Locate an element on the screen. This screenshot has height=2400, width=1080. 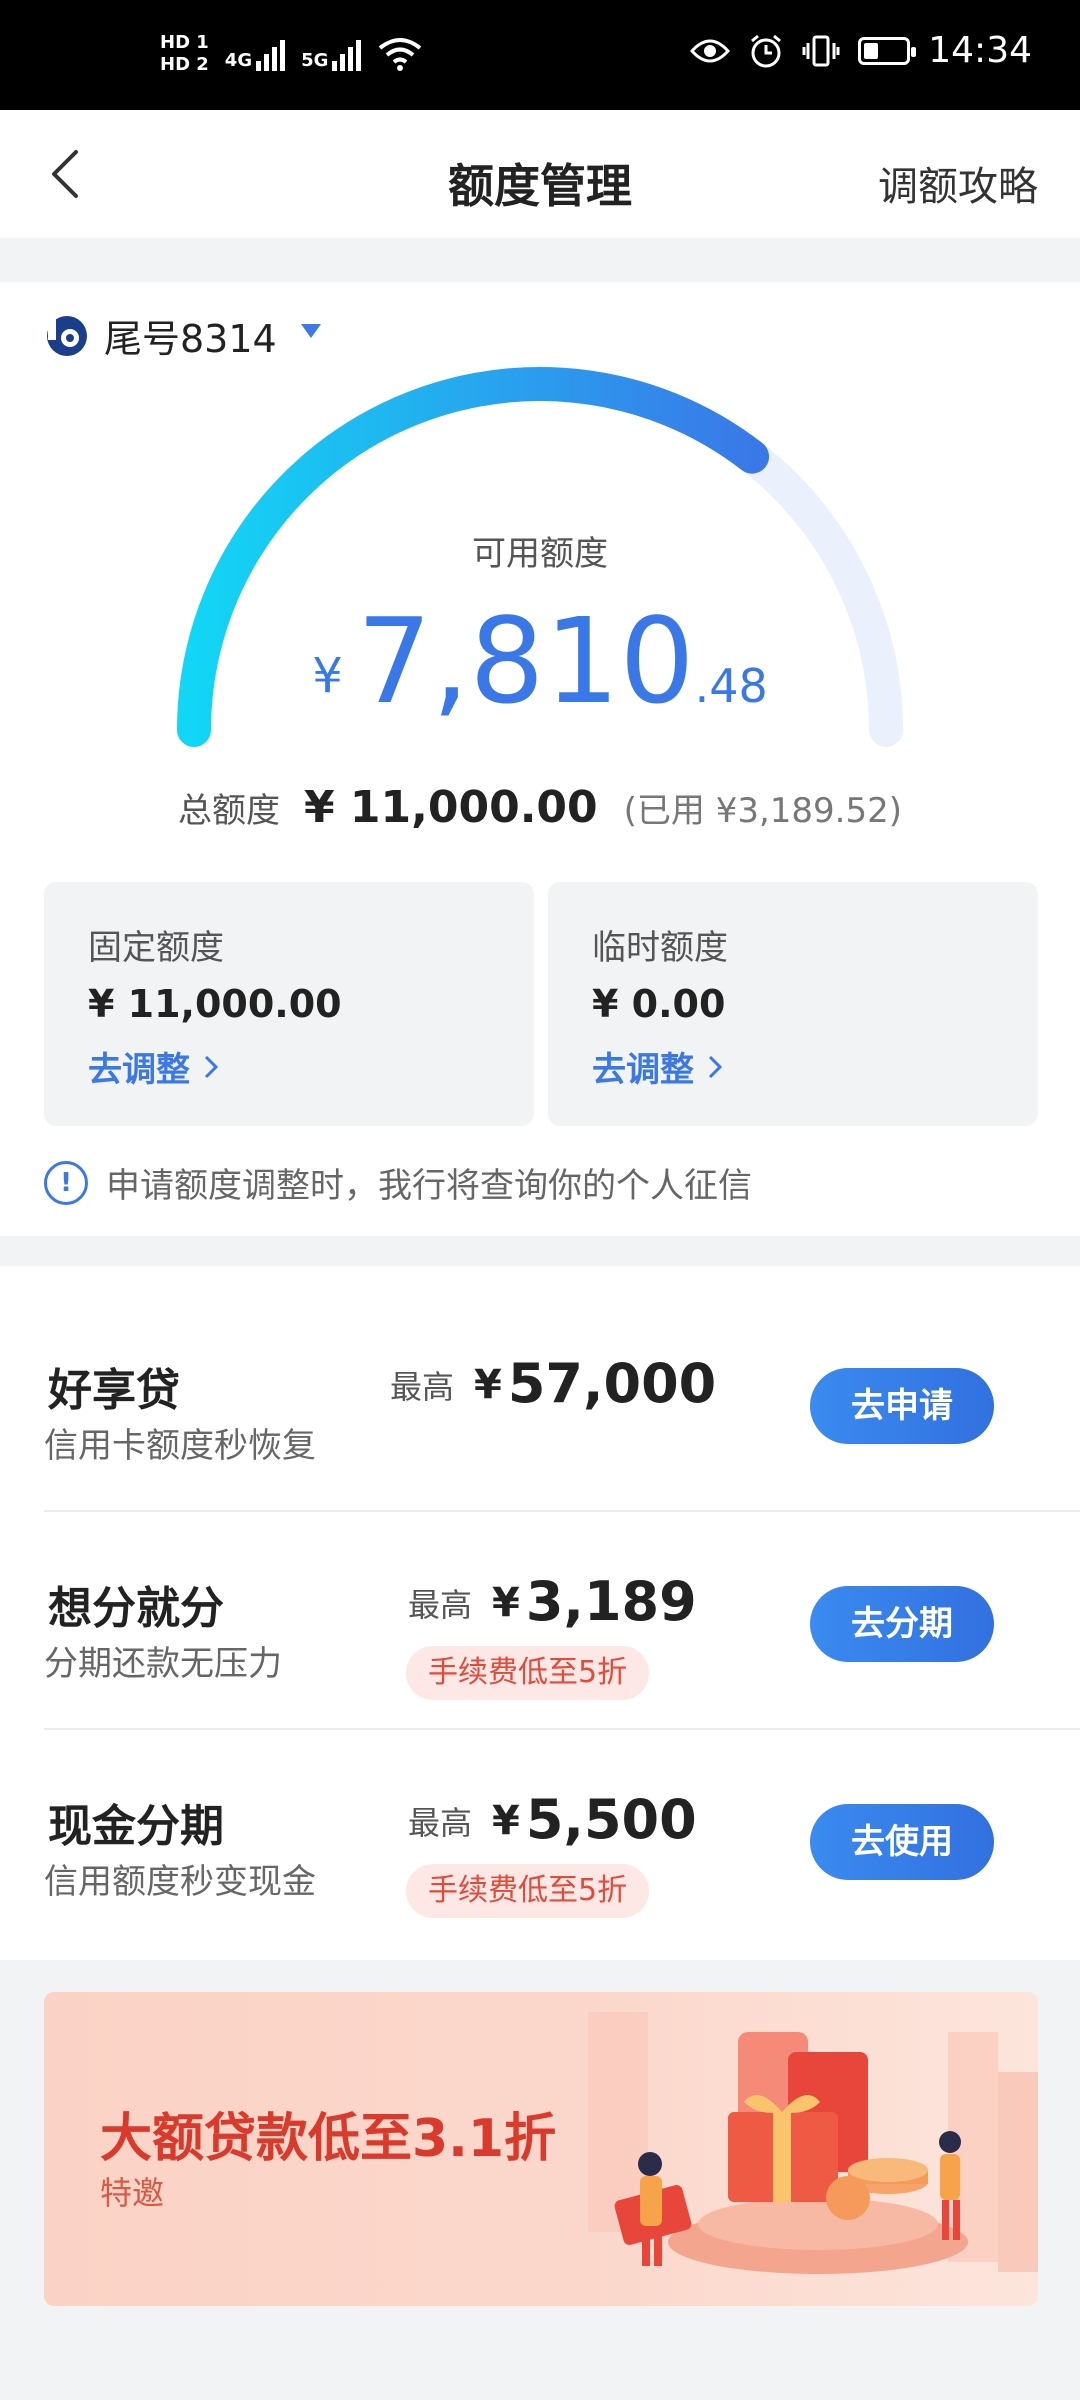
product-desc: 信用卡额度秒恢复 is located at coordinates (180, 1446).